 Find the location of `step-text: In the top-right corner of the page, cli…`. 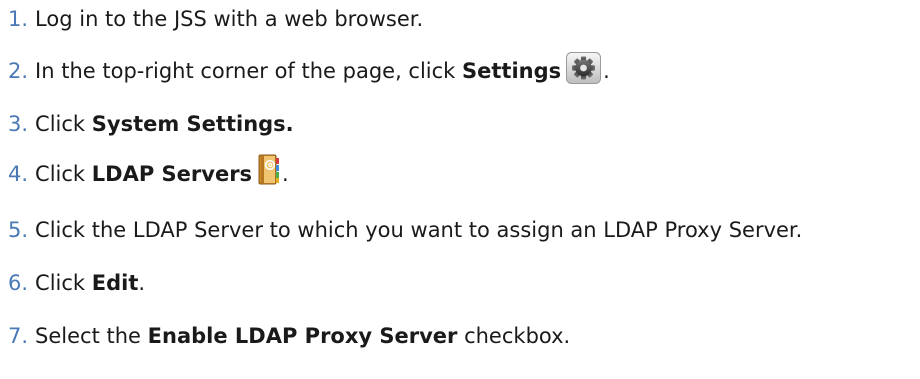

step-text: In the top-right corner of the page, cli… is located at coordinates (249, 71).